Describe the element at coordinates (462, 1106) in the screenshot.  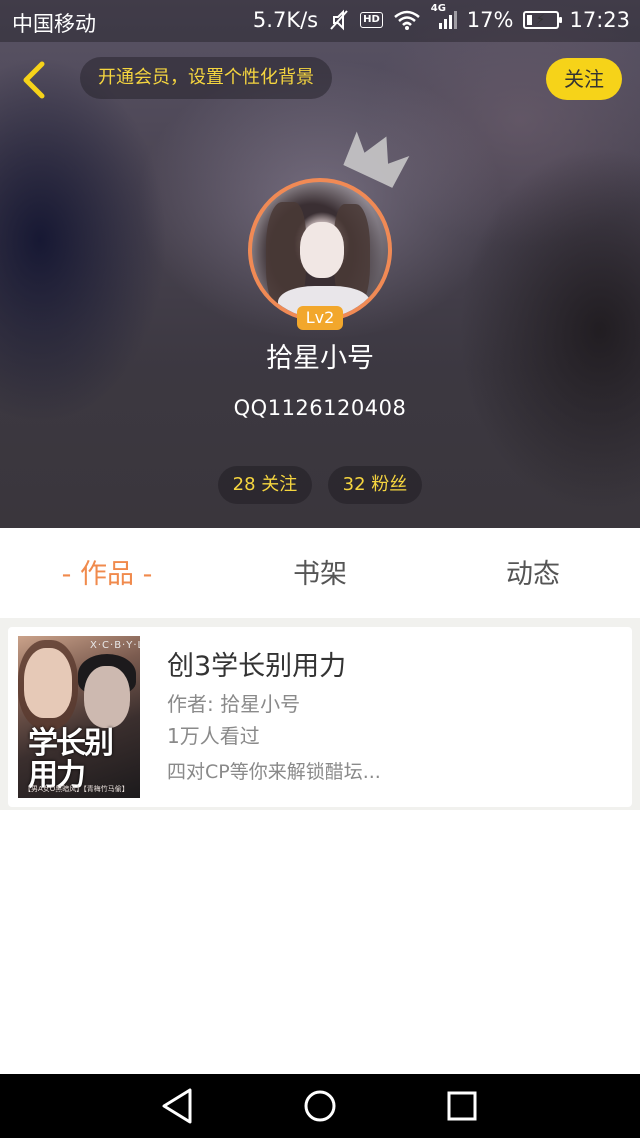
I see `square-recent-icon` at that location.